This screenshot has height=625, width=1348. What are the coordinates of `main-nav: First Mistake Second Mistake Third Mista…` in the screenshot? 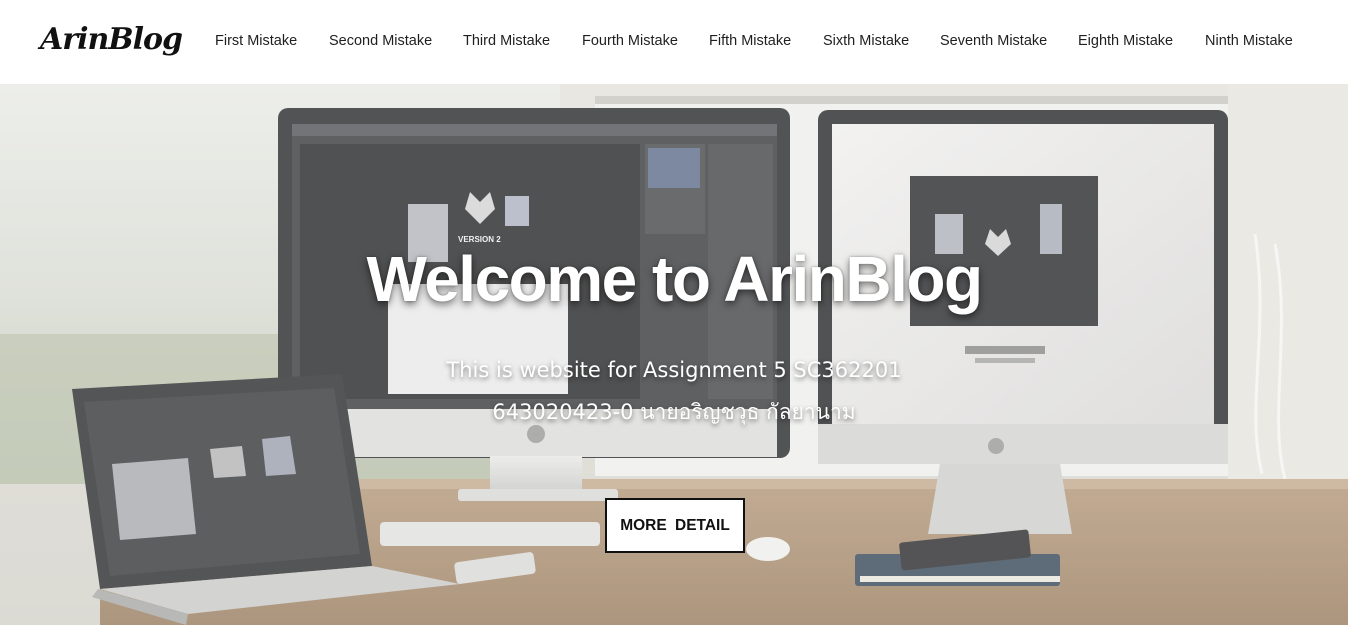 It's located at (674, 43).